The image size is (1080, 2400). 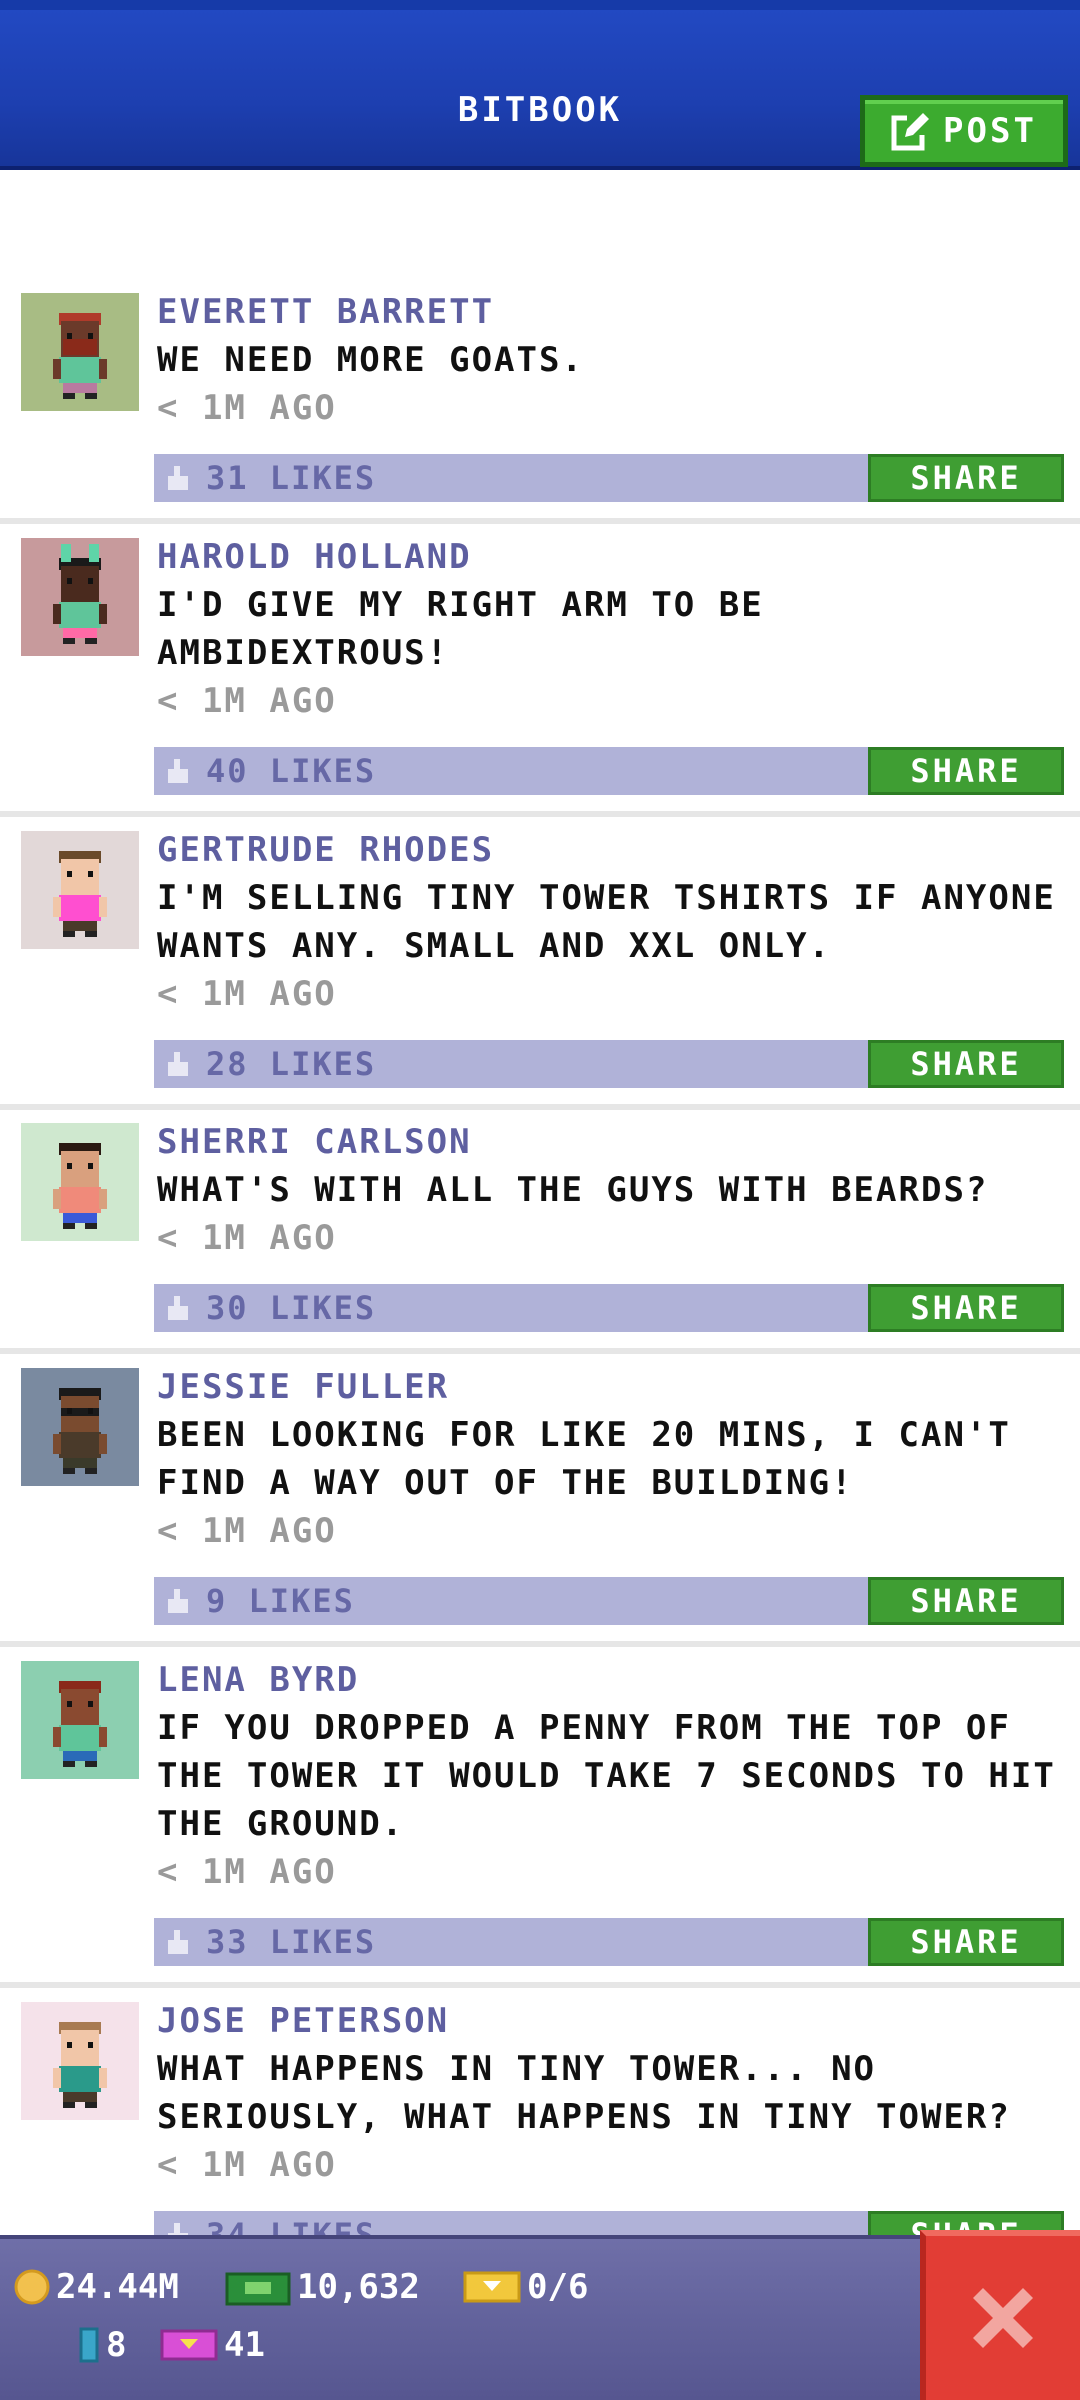 What do you see at coordinates (291, 1064) in the screenshot?
I see `likes-count: 28 LIKES` at bounding box center [291, 1064].